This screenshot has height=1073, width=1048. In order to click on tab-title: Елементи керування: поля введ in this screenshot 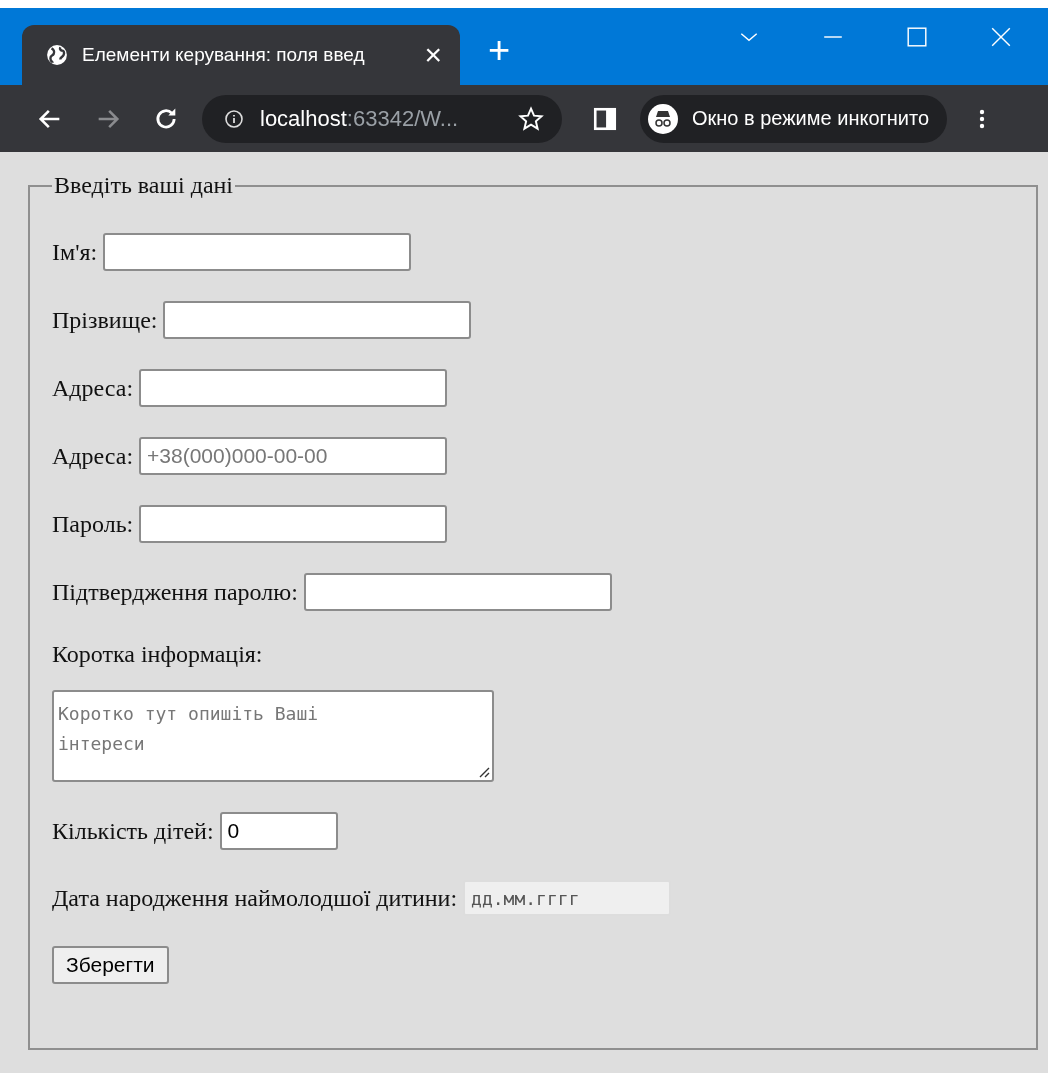, I will do `click(224, 55)`.